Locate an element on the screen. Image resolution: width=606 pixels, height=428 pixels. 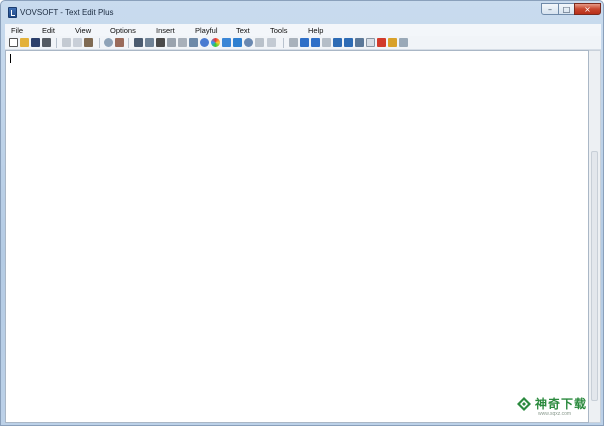
maximize-button: □ is located at coordinates (566, 9).